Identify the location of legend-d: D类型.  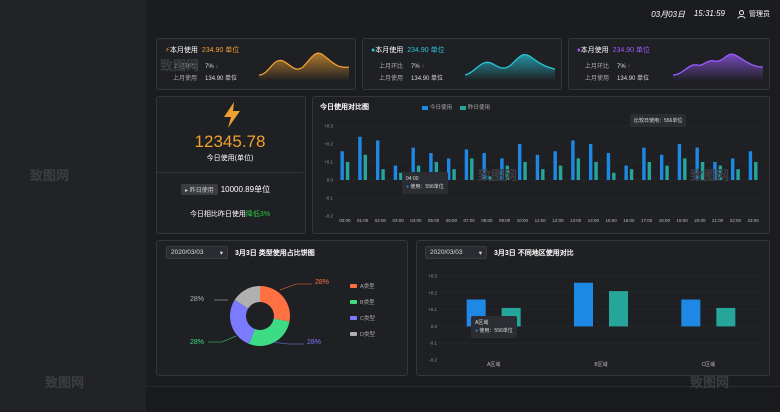
(362, 334).